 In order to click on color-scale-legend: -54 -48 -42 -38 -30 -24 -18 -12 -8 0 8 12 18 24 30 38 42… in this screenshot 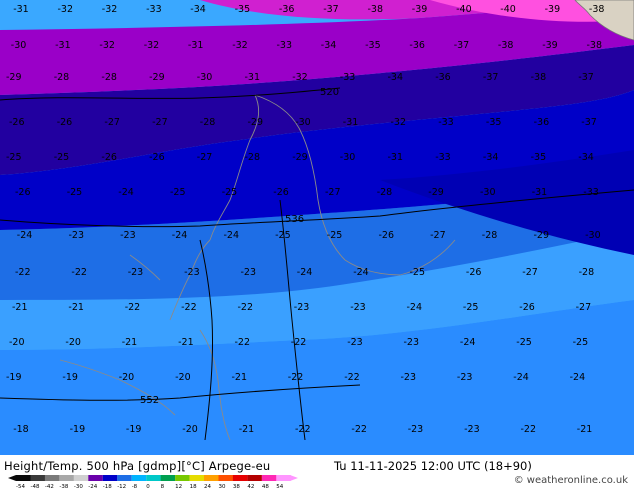, I will do `click(153, 482)`.